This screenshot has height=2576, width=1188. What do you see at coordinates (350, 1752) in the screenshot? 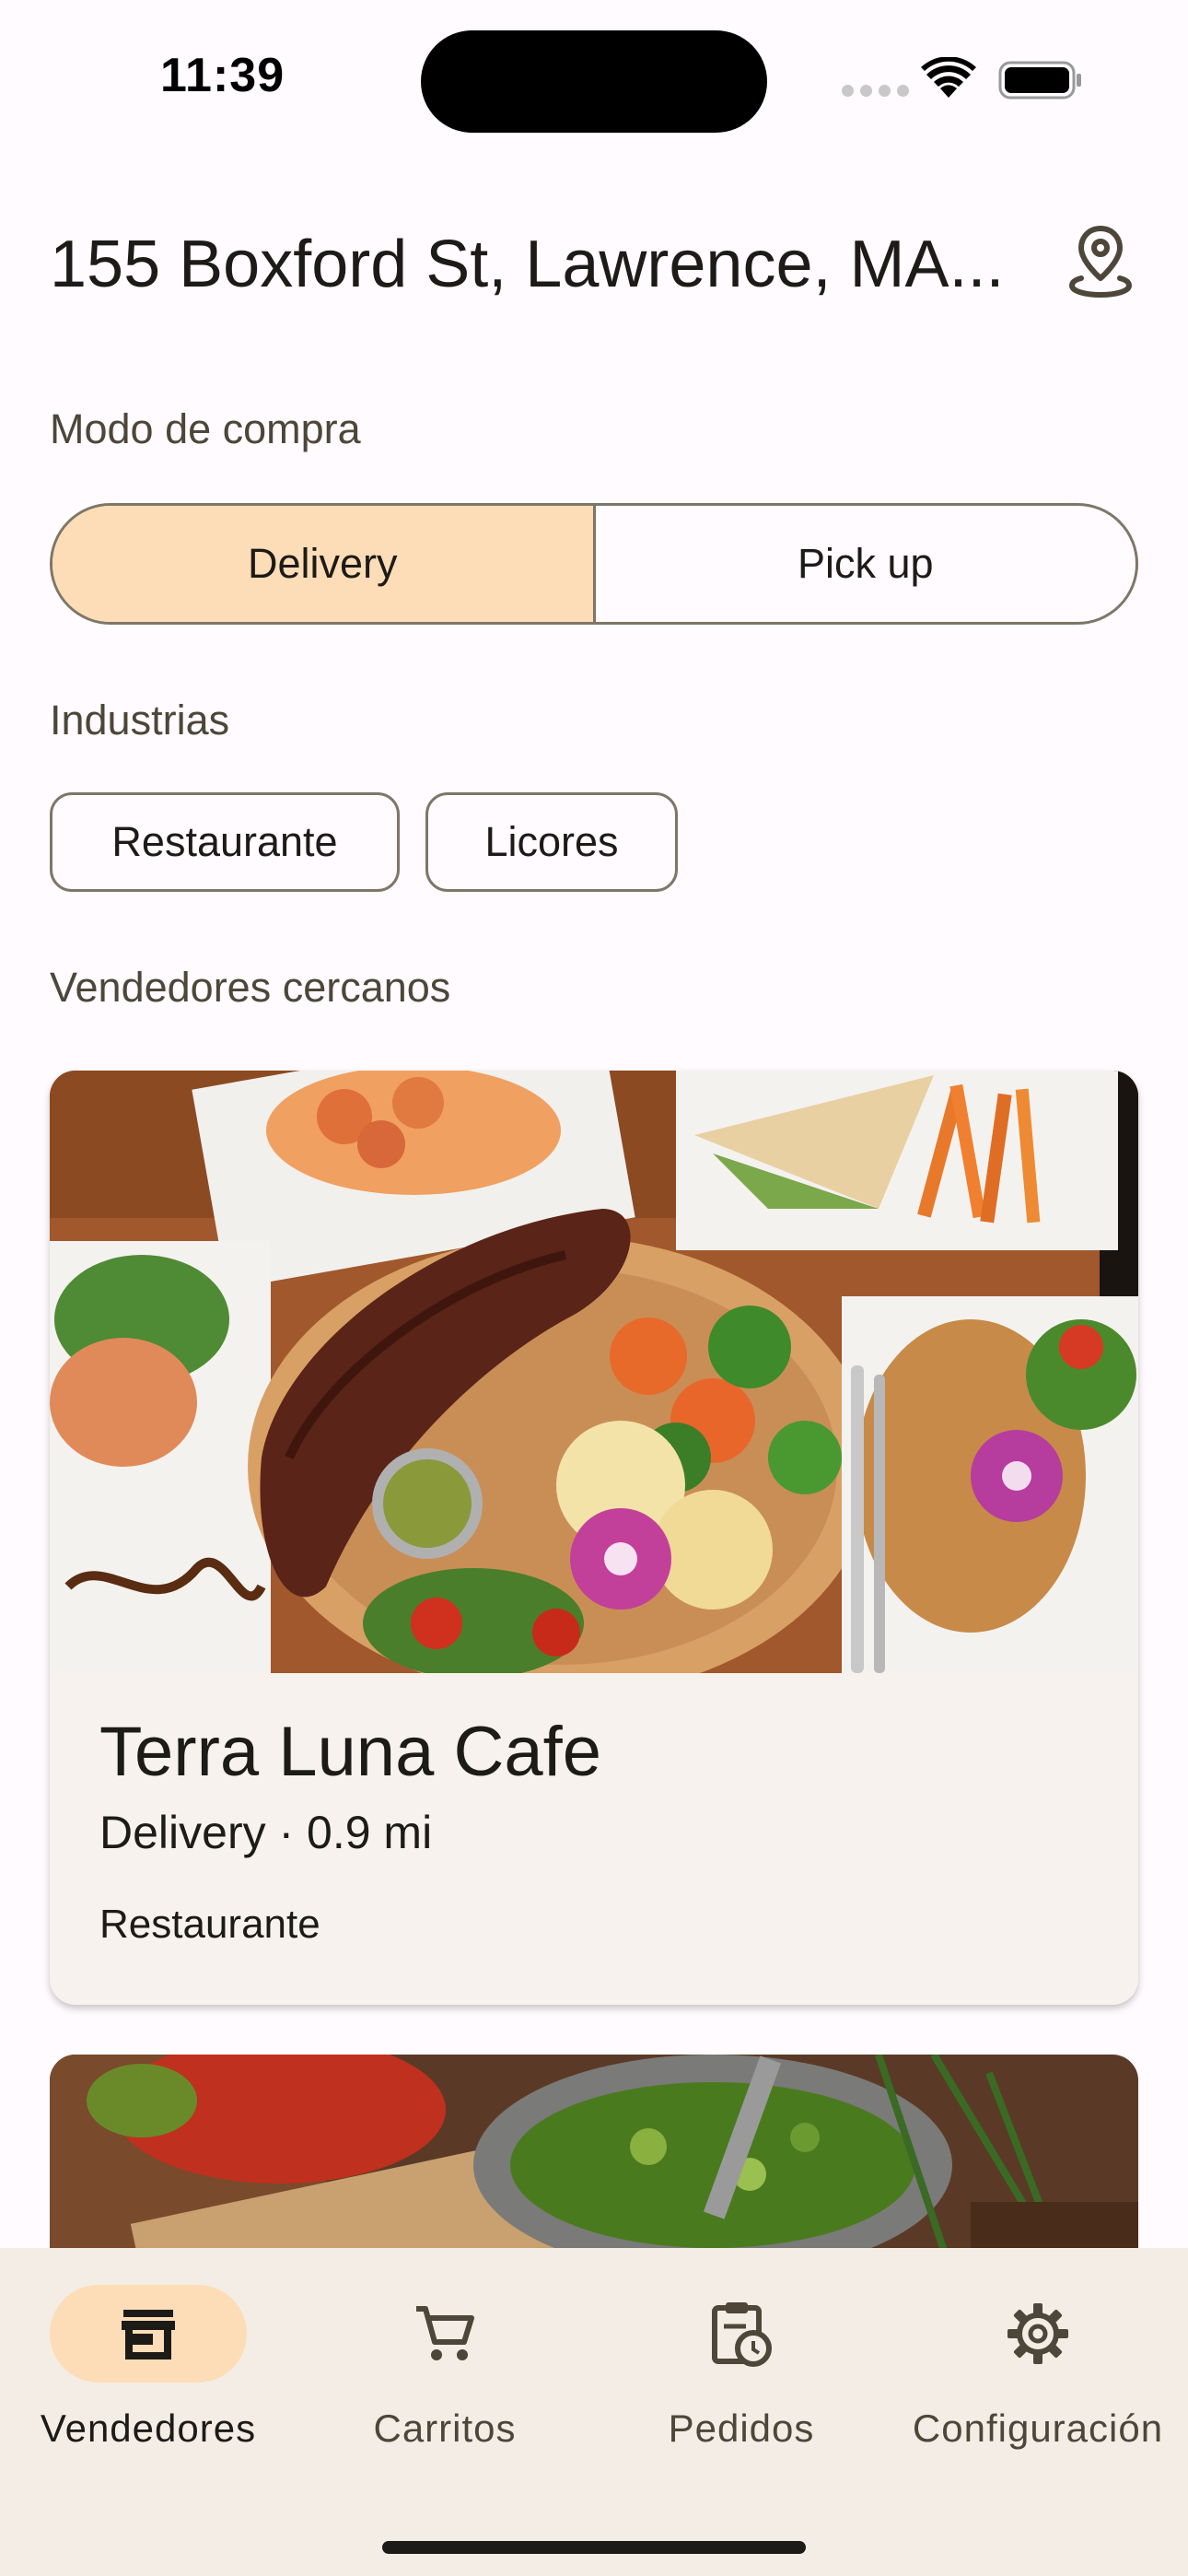
I see `vendor-name: Terra Luna Cafe` at bounding box center [350, 1752].